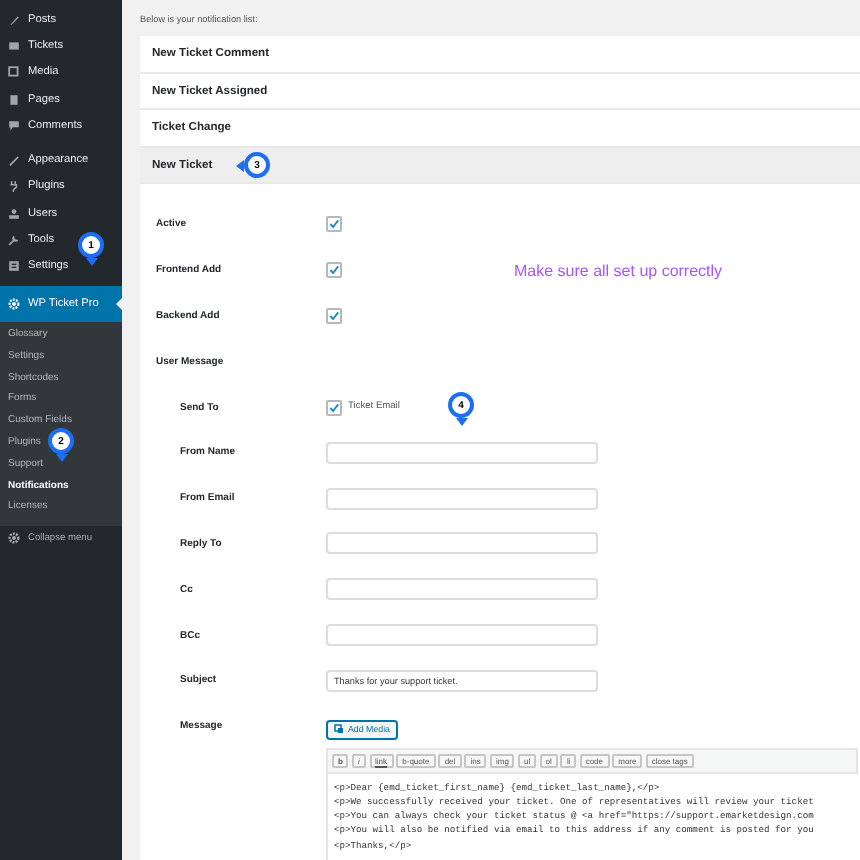  I want to click on wrench-icon, so click(14, 240).